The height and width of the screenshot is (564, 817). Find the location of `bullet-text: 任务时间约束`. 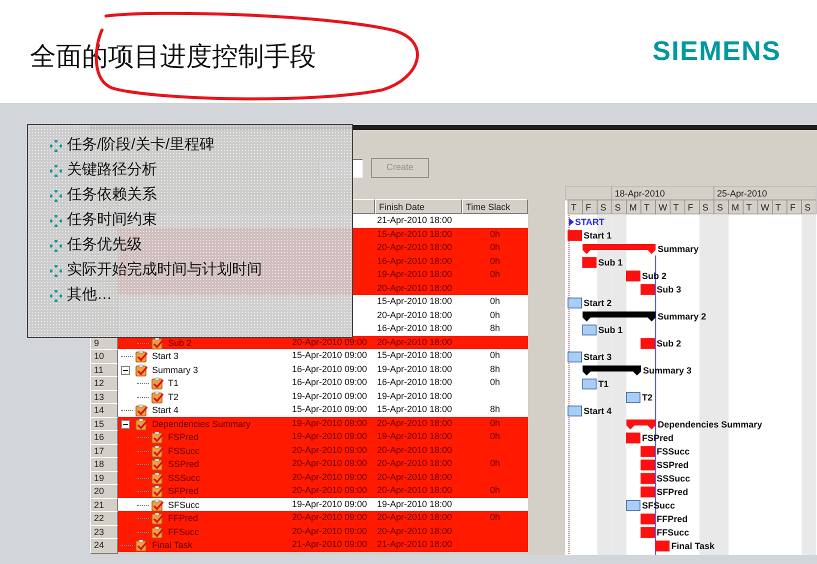

bullet-text: 任务时间约束 is located at coordinates (112, 220).